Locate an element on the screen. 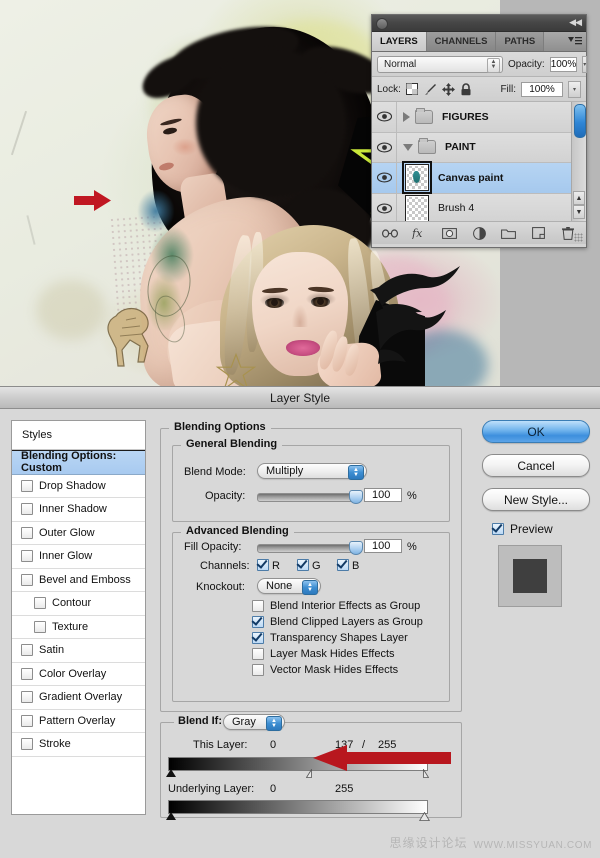 The image size is (600, 858). move-lock-icon is located at coordinates (448, 89).